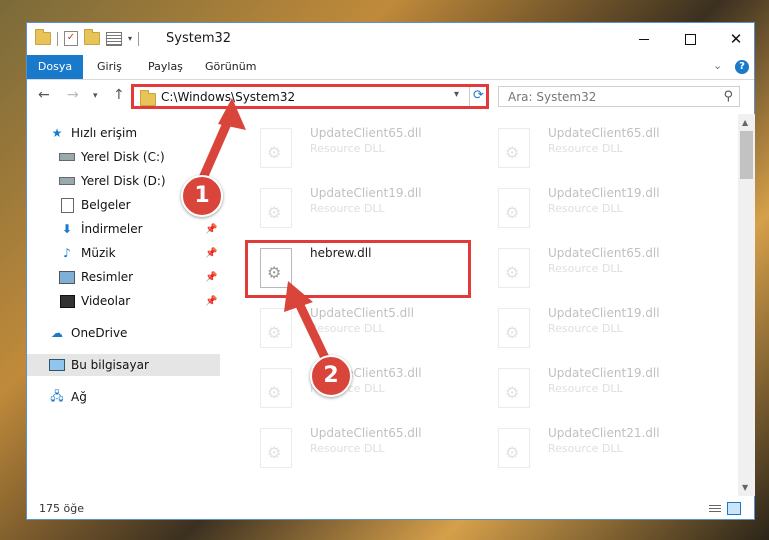 The width and height of the screenshot is (769, 540). What do you see at coordinates (57, 38) in the screenshot?
I see `toolbar-separator` at bounding box center [57, 38].